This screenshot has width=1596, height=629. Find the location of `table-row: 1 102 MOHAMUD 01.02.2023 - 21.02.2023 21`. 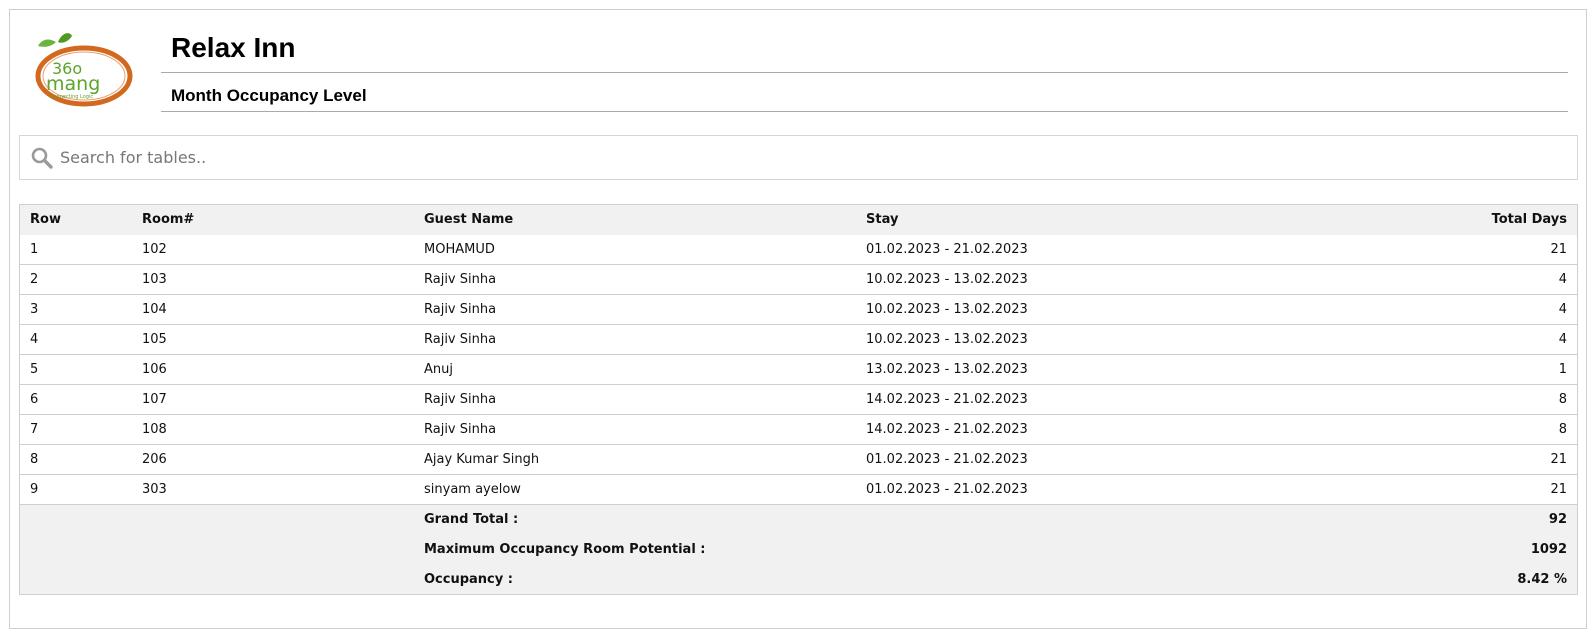

table-row: 1 102 MOHAMUD 01.02.2023 - 21.02.2023 21 is located at coordinates (798, 250).